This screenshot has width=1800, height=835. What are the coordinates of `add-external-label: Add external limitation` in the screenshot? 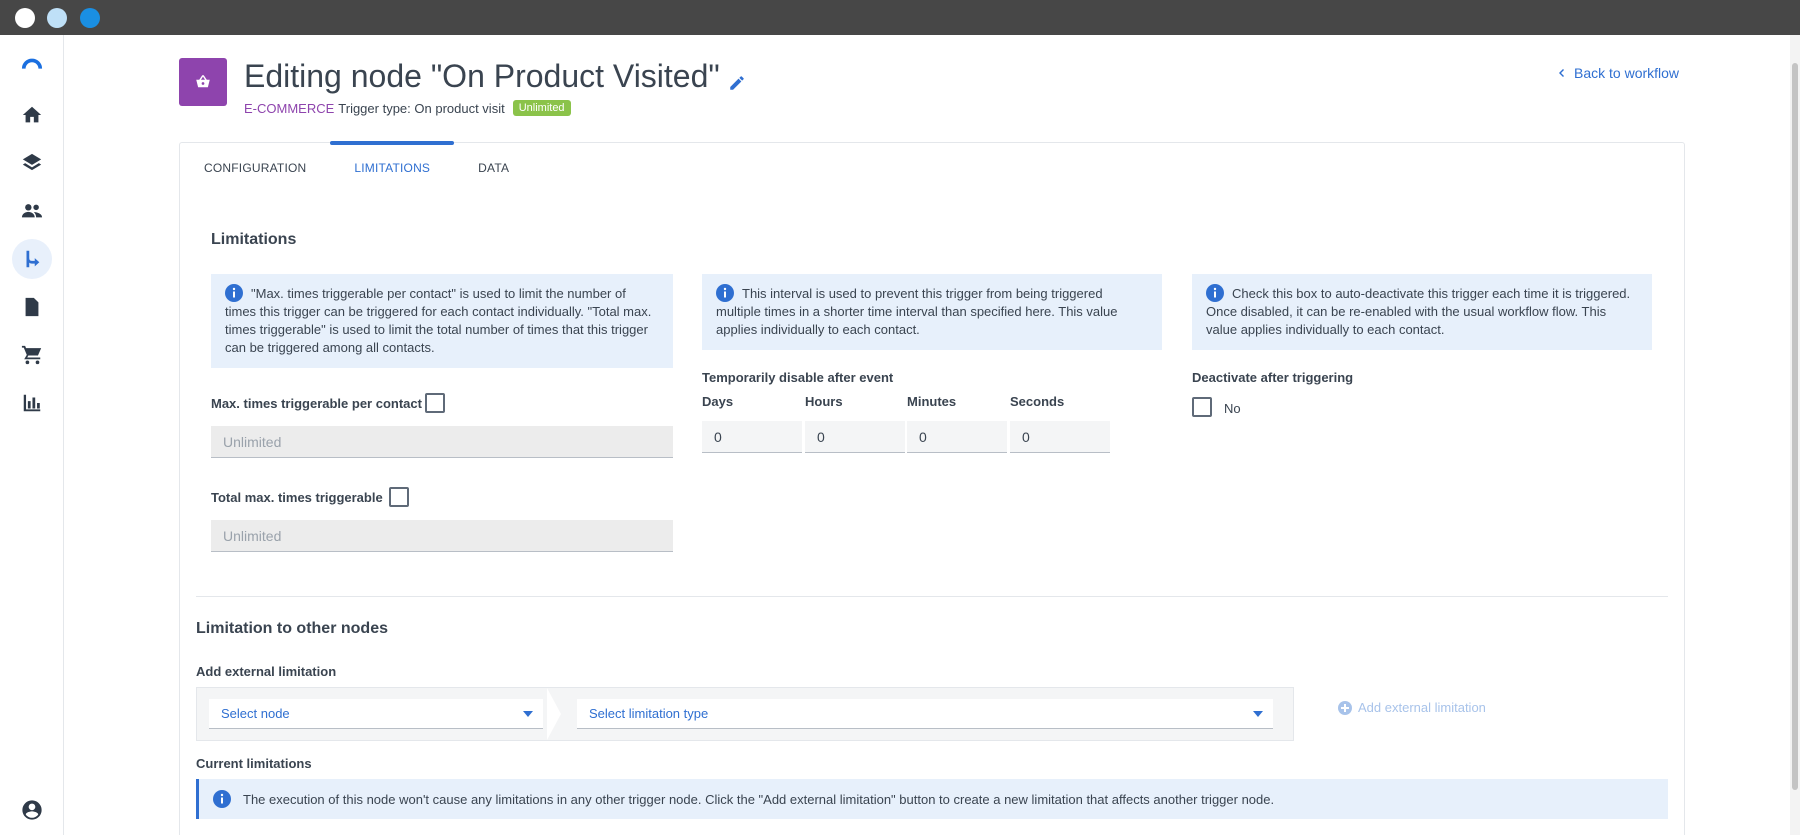 It's located at (266, 671).